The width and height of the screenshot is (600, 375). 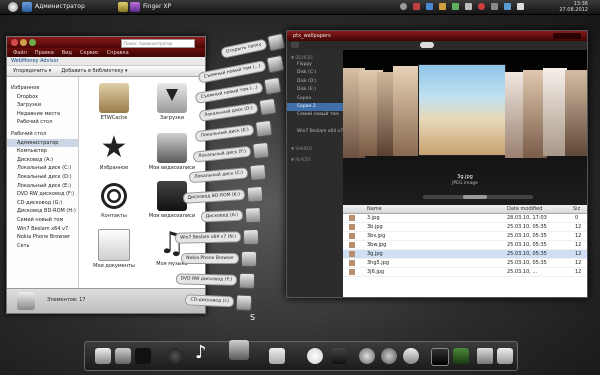 I want to click on coverflow-scrollbar, so click(x=478, y=197).